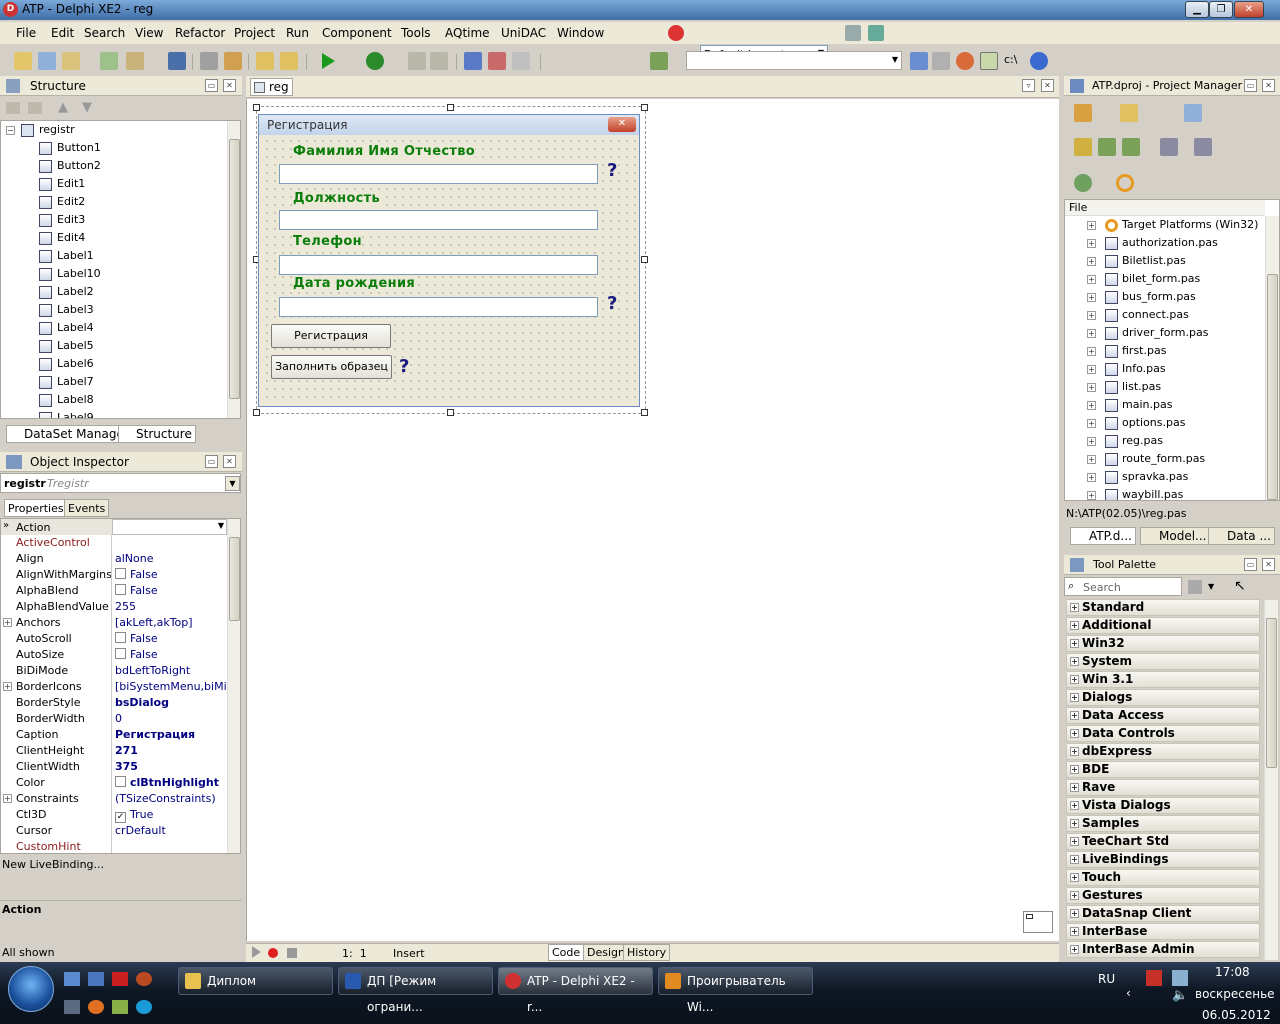  I want to click on property-row: Align alNone, so click(115, 559).